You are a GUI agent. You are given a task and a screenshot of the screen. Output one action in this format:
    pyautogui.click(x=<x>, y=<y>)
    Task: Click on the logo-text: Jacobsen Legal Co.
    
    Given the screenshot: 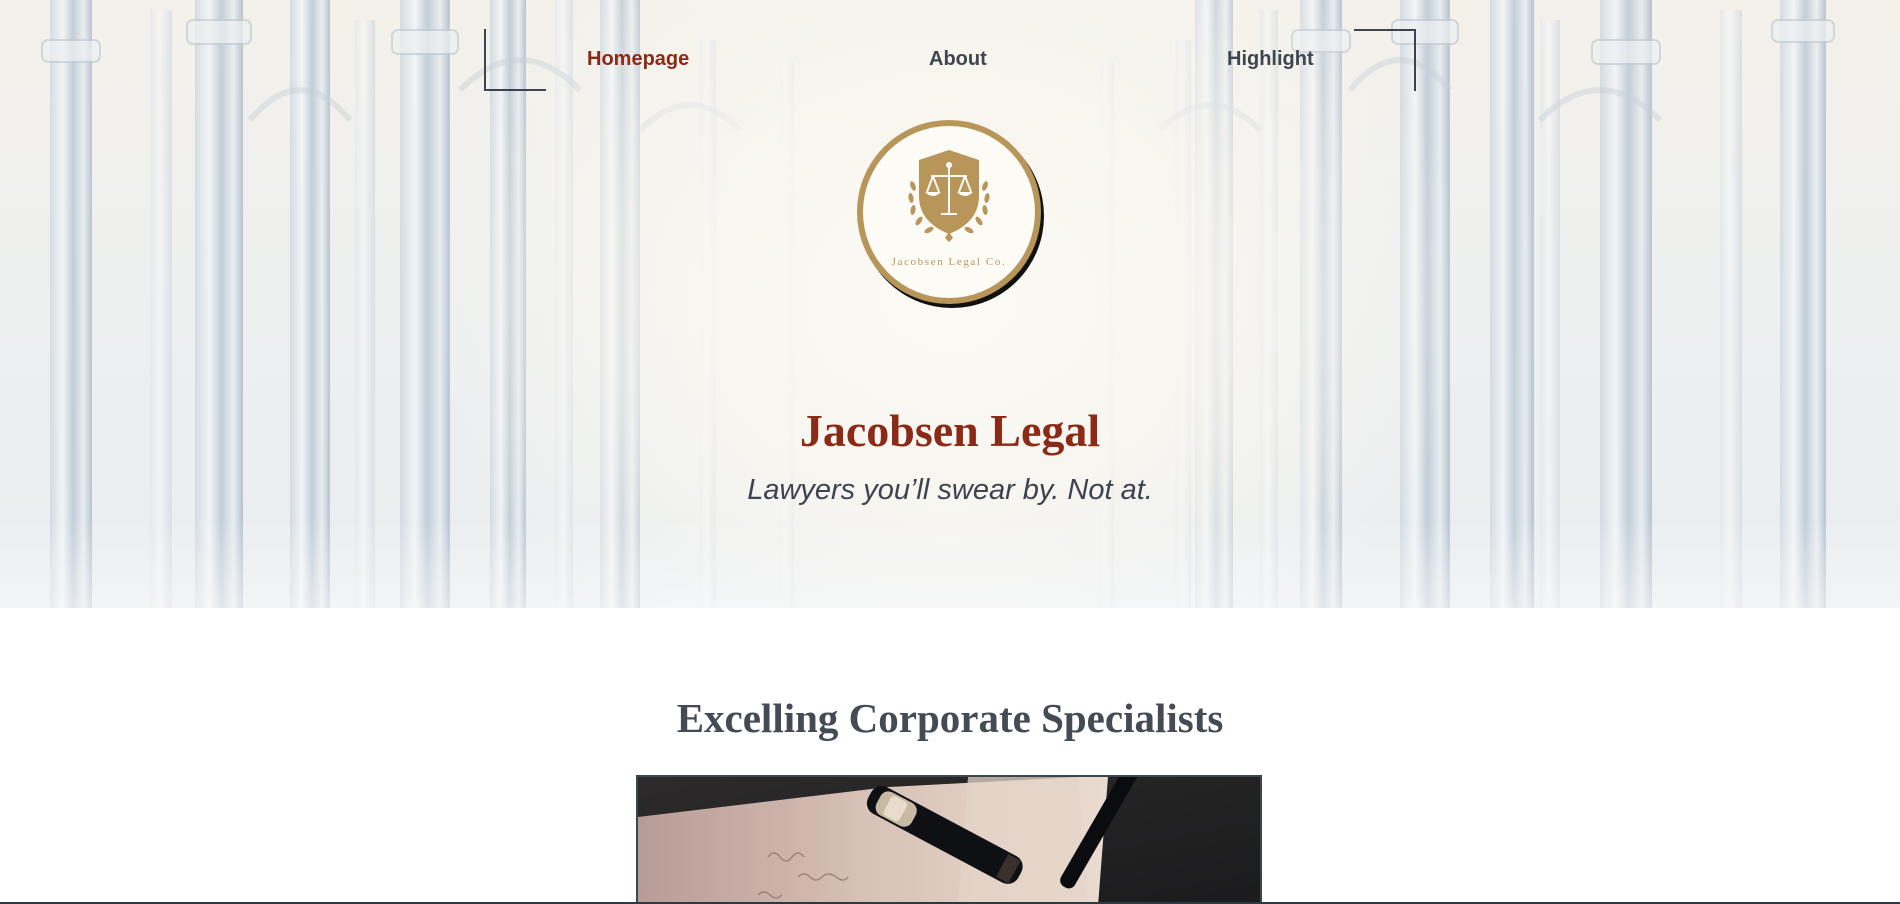 What is the action you would take?
    pyautogui.click(x=949, y=262)
    